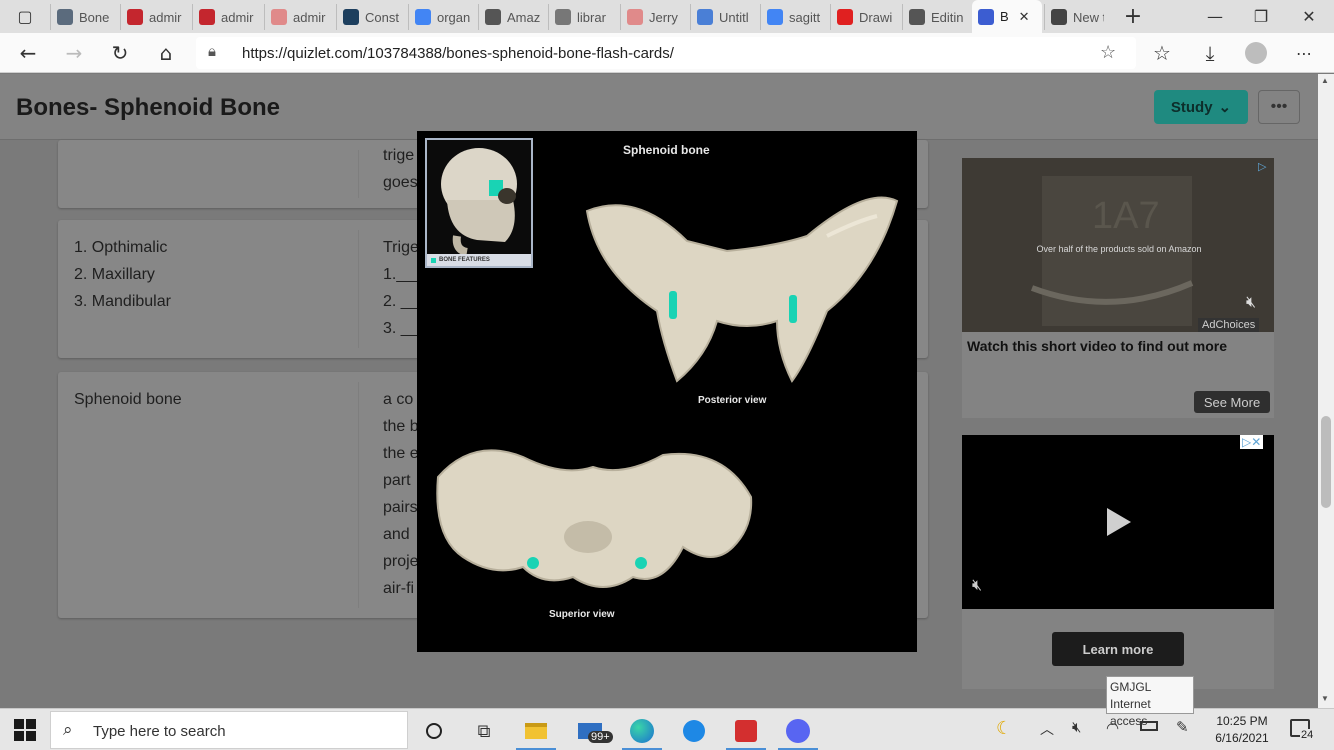 The height and width of the screenshot is (750, 1334). I want to click on scroll-down-icon: ▼, so click(1325, 698).